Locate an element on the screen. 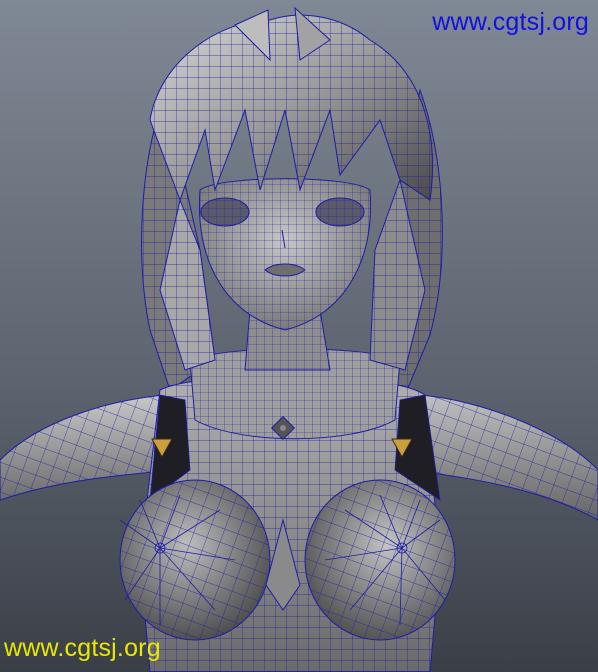 The image size is (598, 672). left-eye is located at coordinates (225, 212).